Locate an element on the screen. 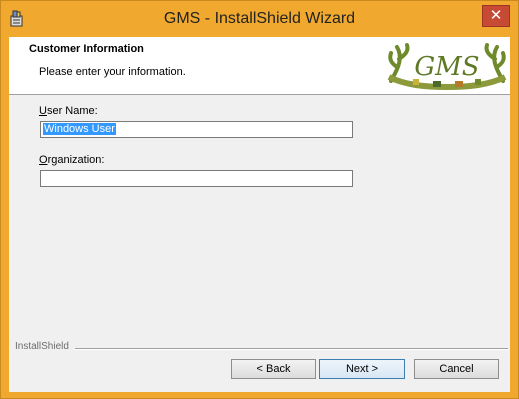  close-icon: ✕ is located at coordinates (496, 15).